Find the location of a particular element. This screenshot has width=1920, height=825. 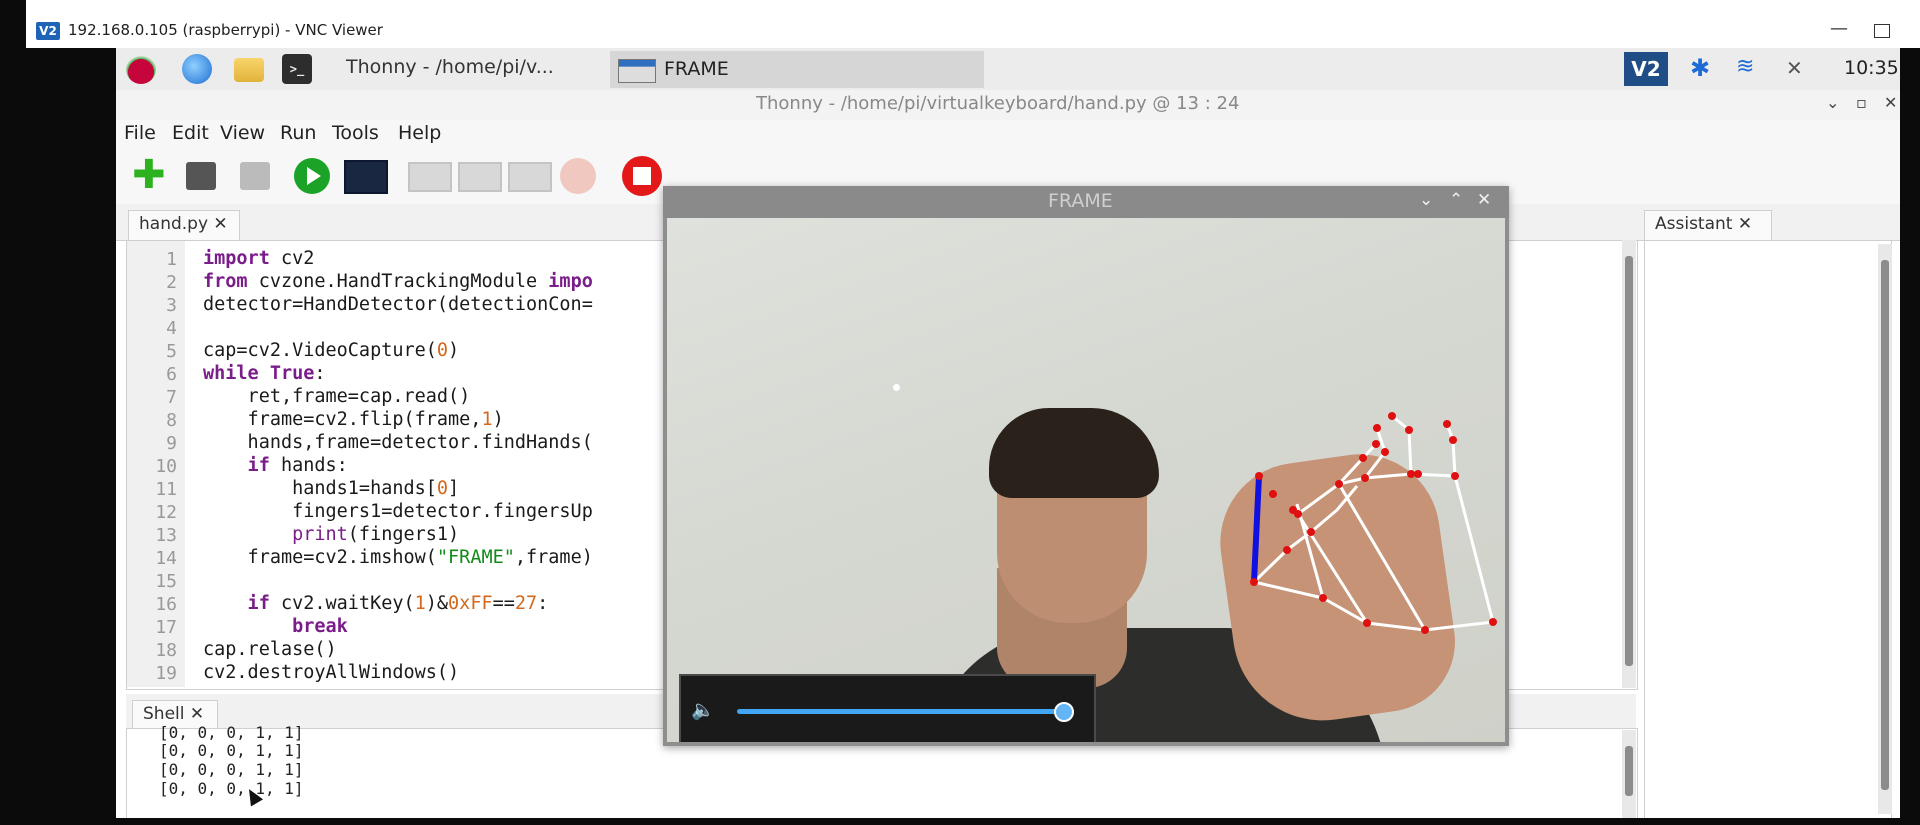

code-text: cap=cv2.VideoCapture( is located at coordinates (320, 350).